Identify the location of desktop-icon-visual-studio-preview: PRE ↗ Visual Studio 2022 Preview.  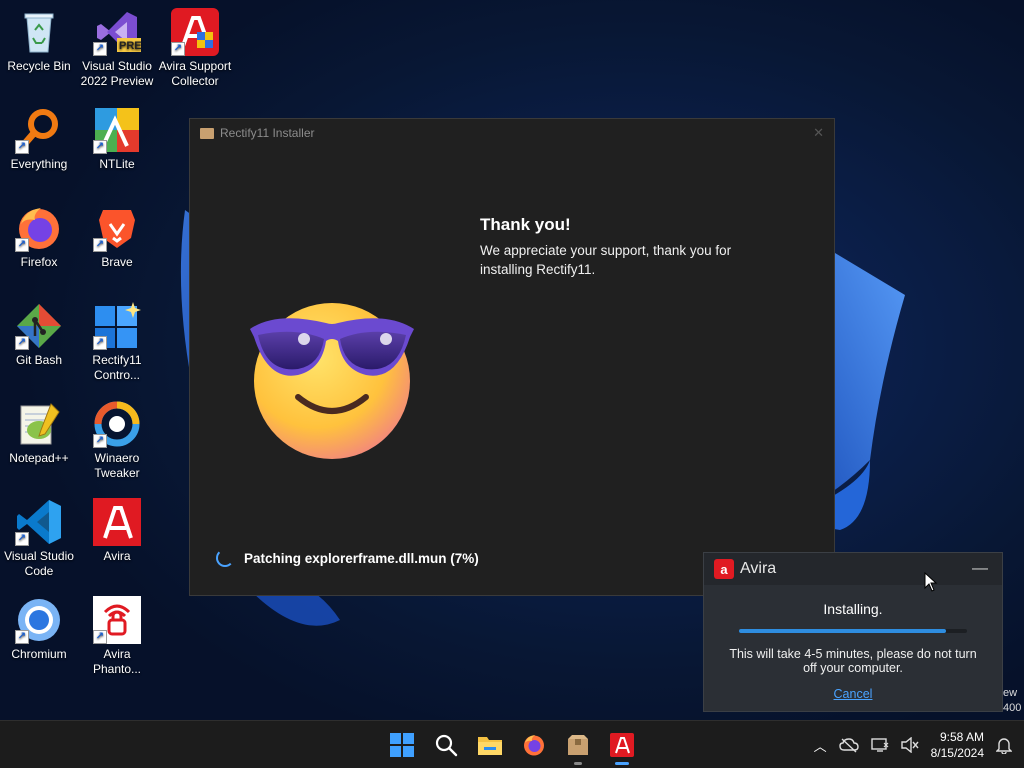
(117, 48).